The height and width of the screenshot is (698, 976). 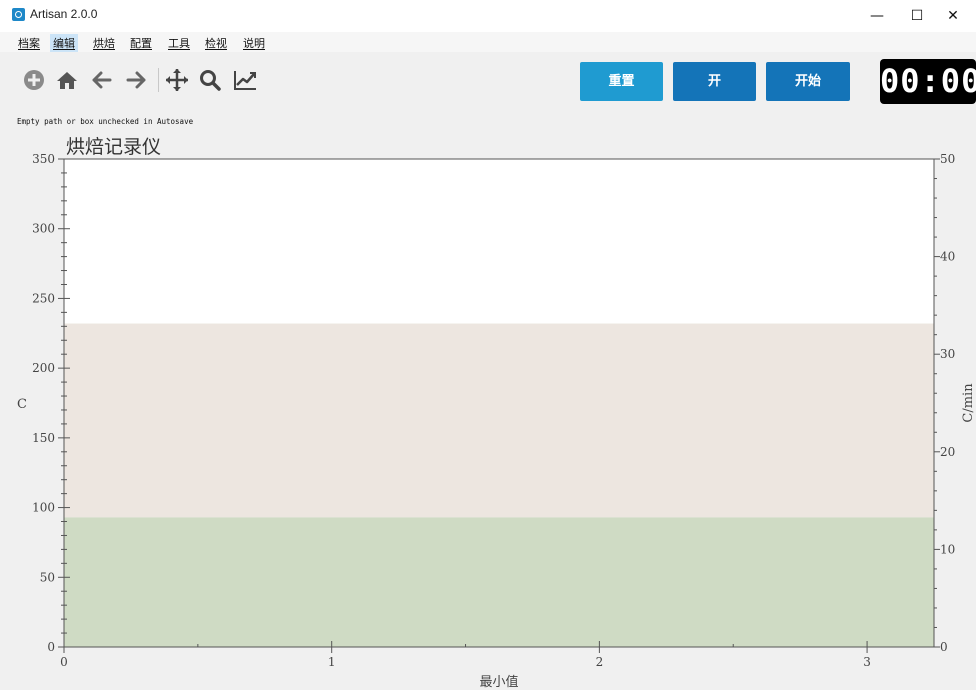 What do you see at coordinates (947, 159) in the screenshot?
I see `y2-tick-label: 50` at bounding box center [947, 159].